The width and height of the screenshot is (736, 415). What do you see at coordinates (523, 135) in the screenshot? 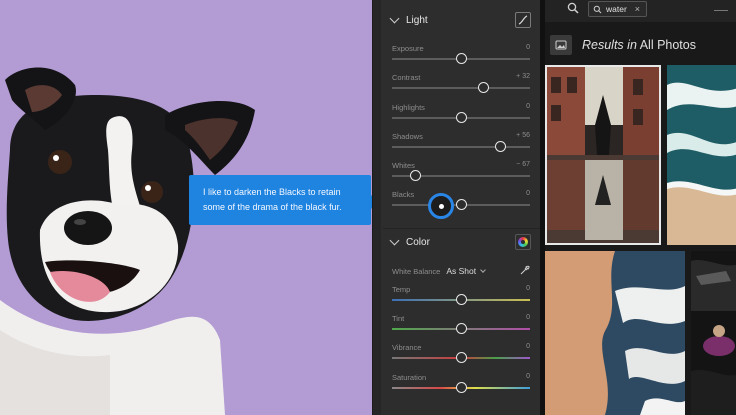
I see `slider-value: + 56` at bounding box center [523, 135].